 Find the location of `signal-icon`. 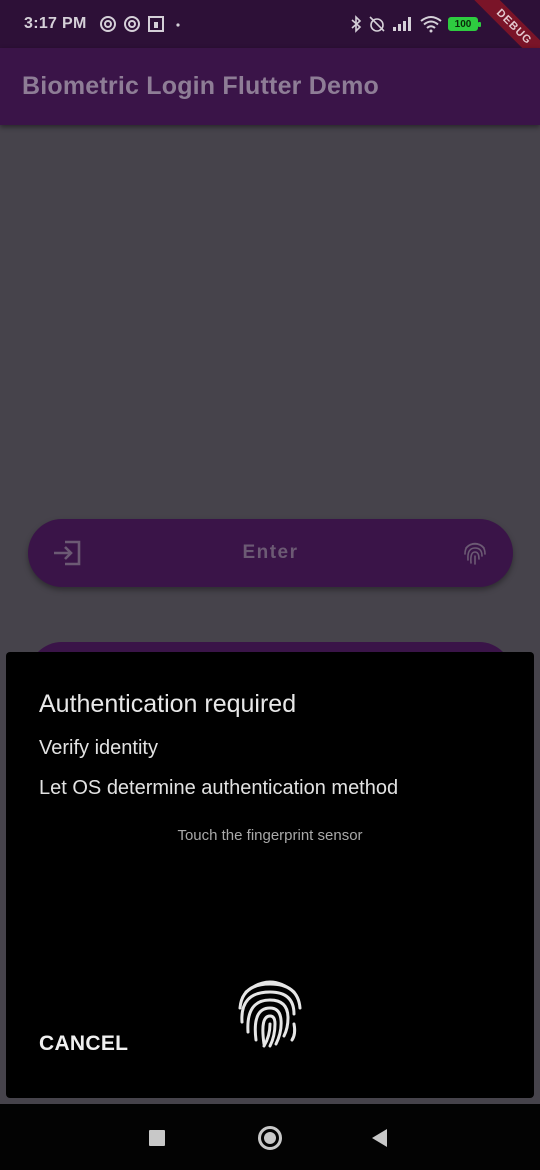

signal-icon is located at coordinates (402, 24).